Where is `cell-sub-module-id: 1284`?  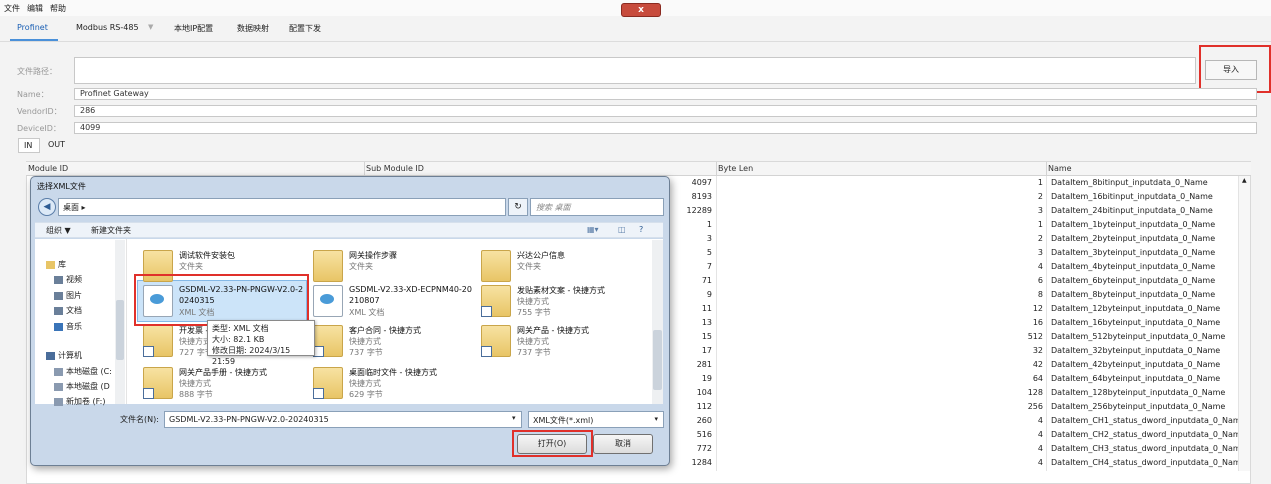
cell-sub-module-id: 1284 is located at coordinates (692, 462).